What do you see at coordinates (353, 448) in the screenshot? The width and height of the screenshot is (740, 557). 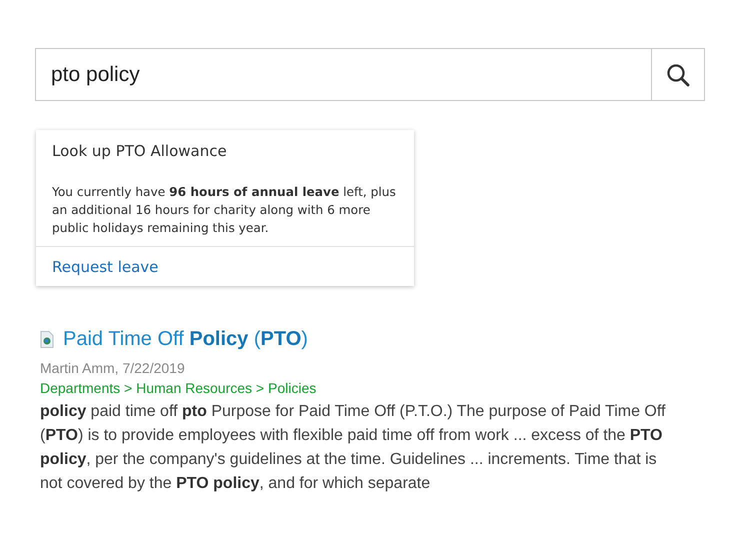 I see `result-snippet: policy paid time off pto Purpose for Paid Time Off (P.T.O.) The purpose of Paid Time Off (PTO) is to provide employees with flexible paid time off from work ... excess of the PTO policy, per the company's guidelines at the time. Guidelines ... increments. Time that is not covered by the PTO policy, and for which separate` at bounding box center [353, 448].